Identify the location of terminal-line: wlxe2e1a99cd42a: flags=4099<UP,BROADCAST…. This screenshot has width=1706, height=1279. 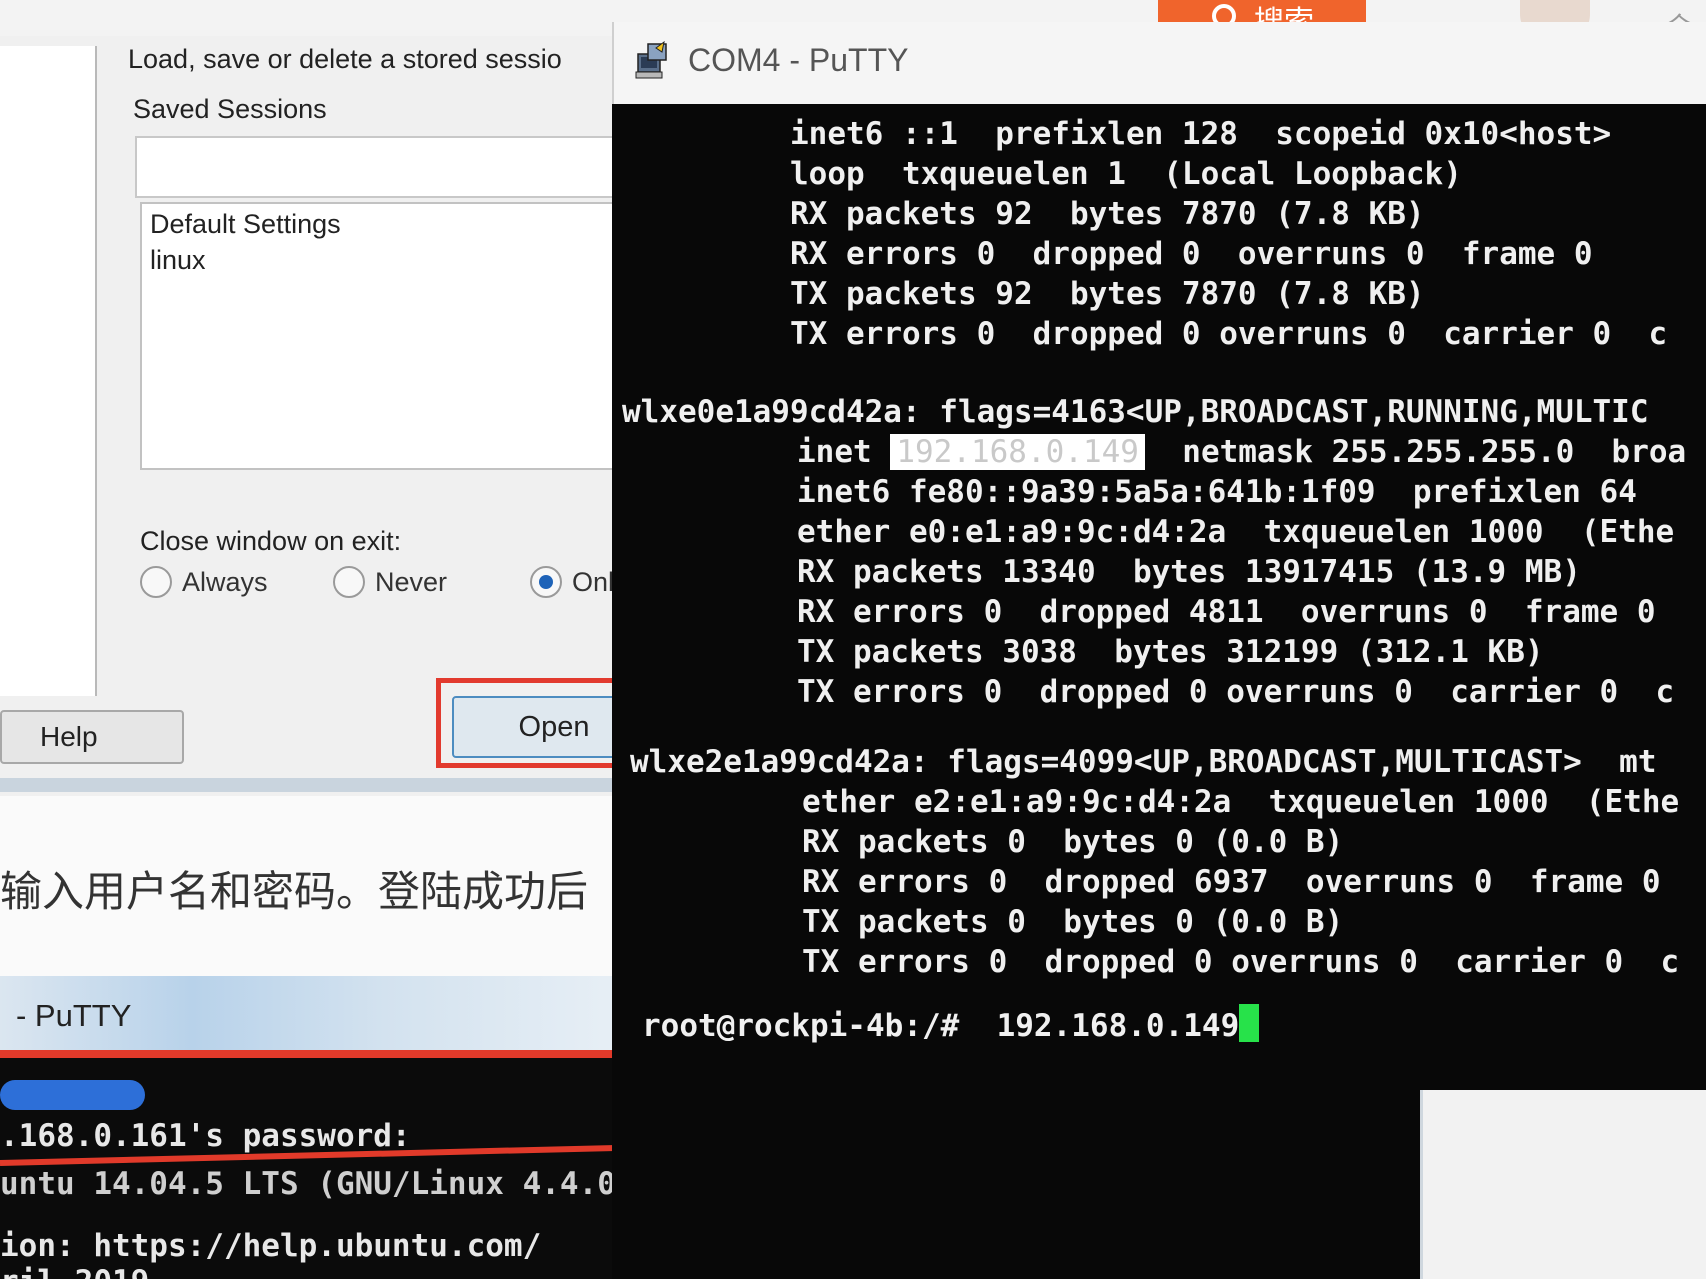
(1143, 762).